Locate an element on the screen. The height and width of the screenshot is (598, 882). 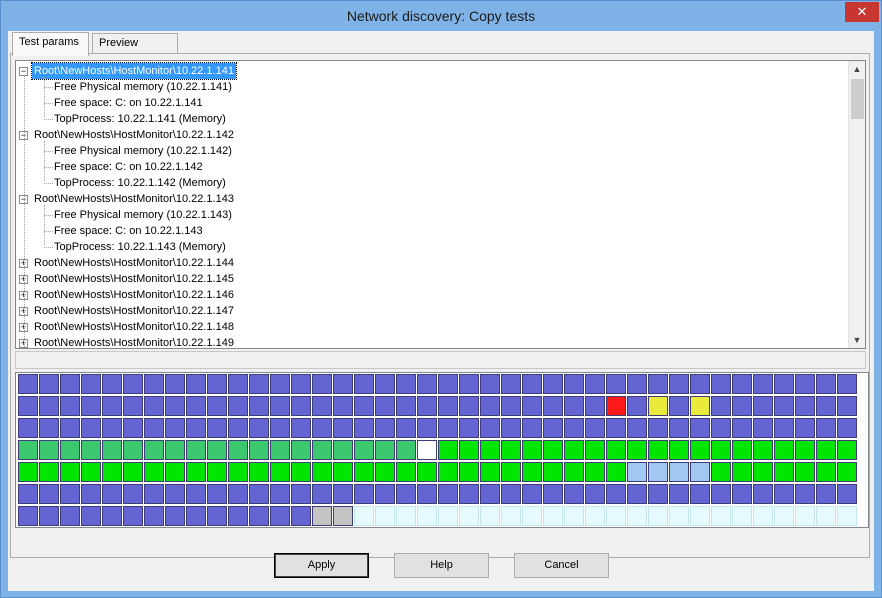
tree-node-label: Root\NewHosts\HostMonitor\10.22.1.143 is located at coordinates (134, 199).